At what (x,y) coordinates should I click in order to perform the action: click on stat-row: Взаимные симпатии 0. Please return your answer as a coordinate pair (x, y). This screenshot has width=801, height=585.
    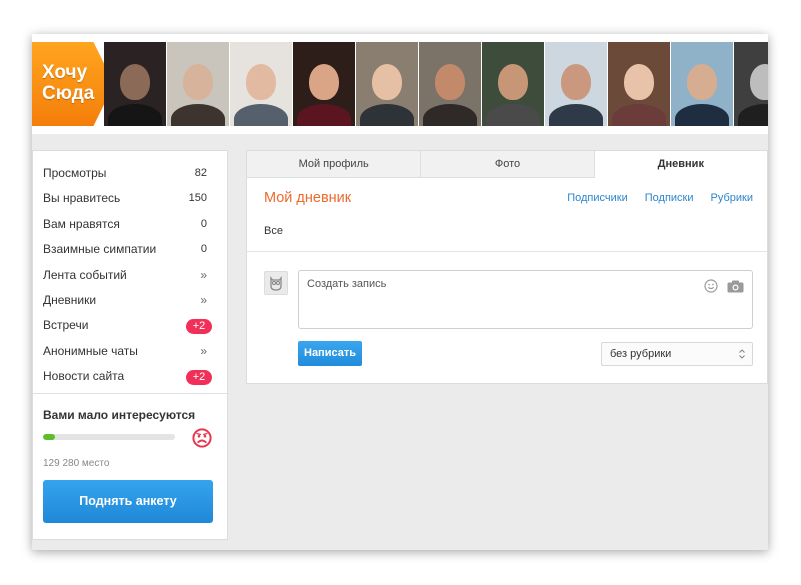
    Looking at the image, I should click on (130, 249).